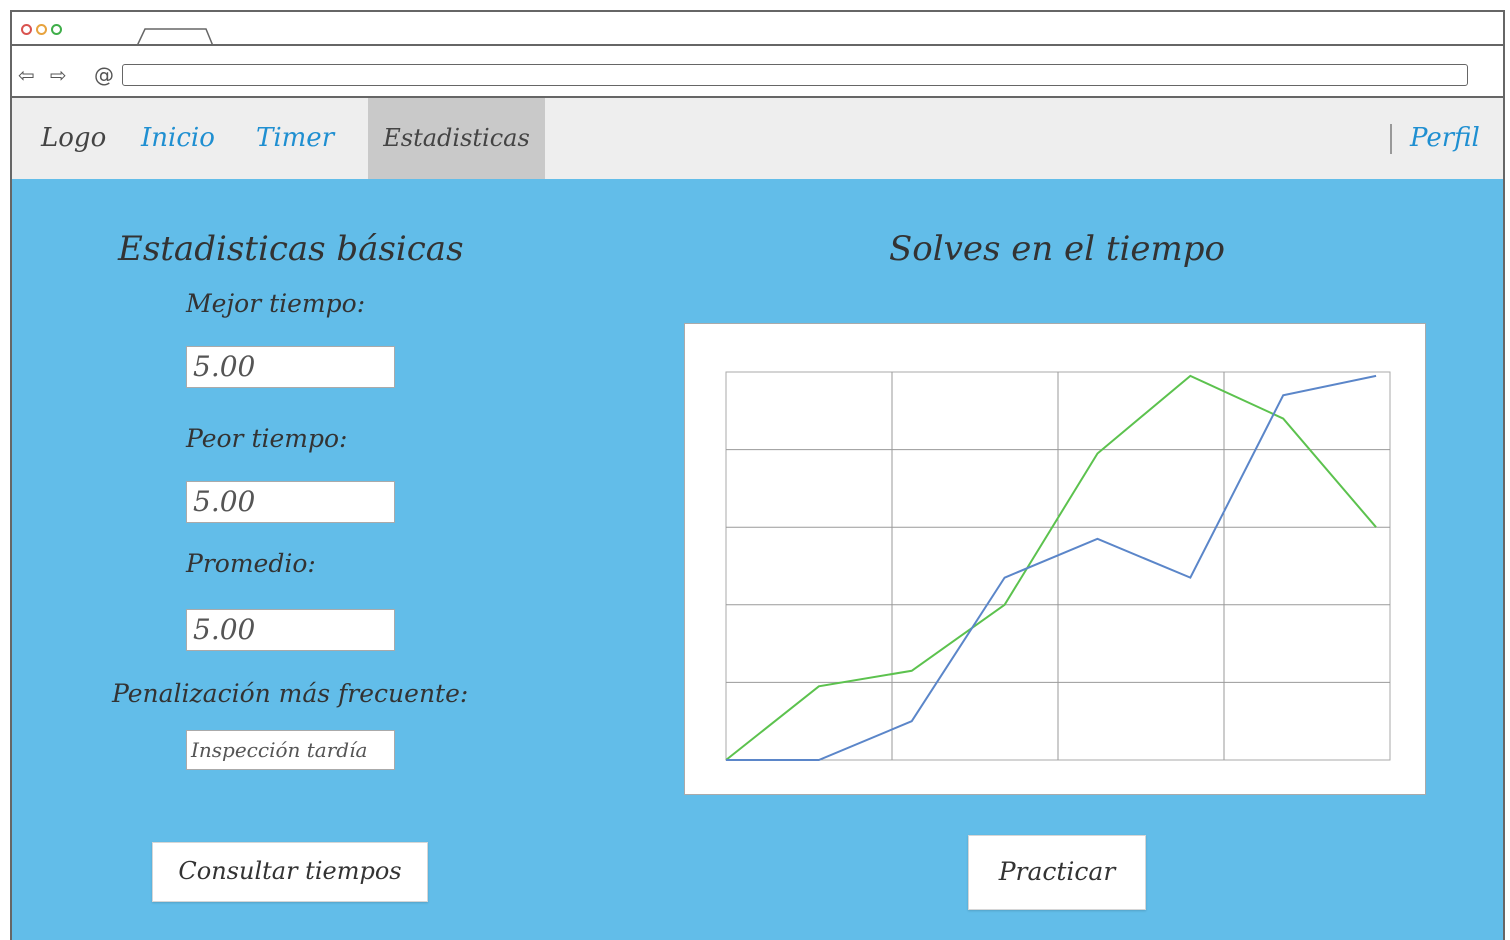  Describe the element at coordinates (795, 75) in the screenshot. I see `url-input` at that location.